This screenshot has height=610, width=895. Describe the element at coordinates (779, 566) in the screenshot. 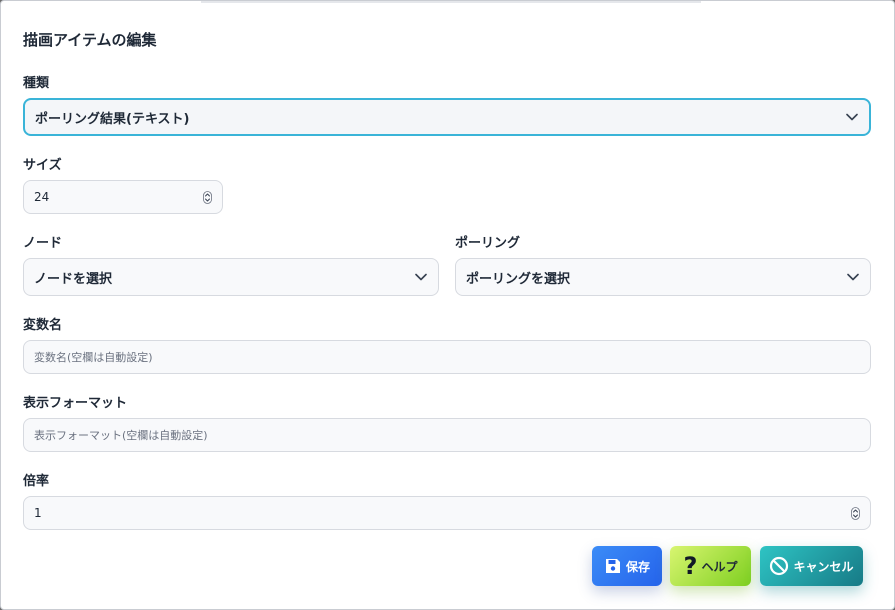

I see `ban-icon` at that location.